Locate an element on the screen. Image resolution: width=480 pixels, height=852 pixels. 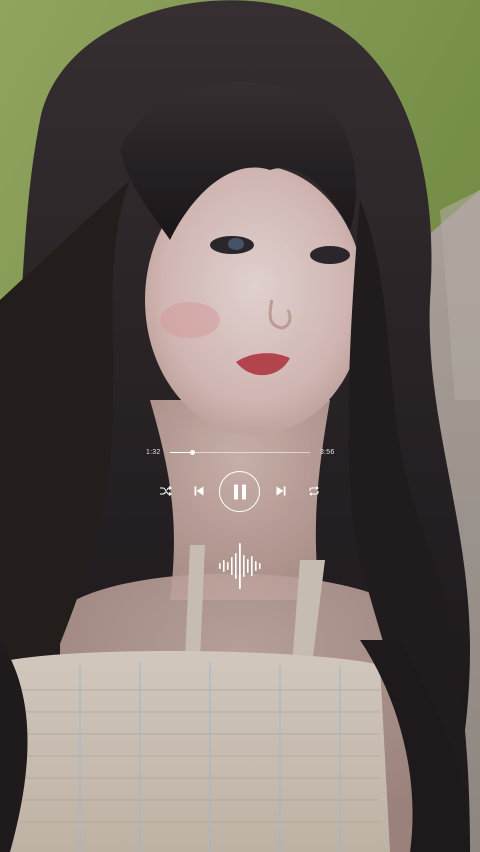
previous-button is located at coordinates (199, 491).